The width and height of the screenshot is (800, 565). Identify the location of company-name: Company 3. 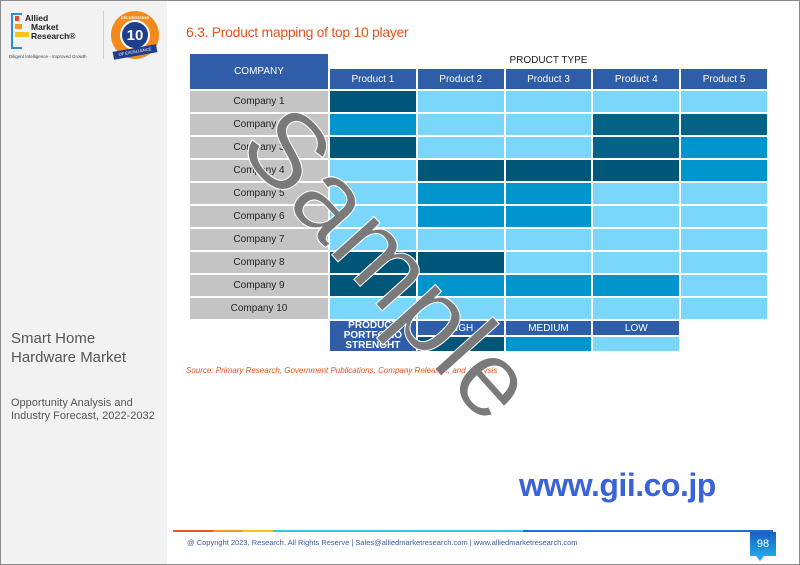
(259, 147).